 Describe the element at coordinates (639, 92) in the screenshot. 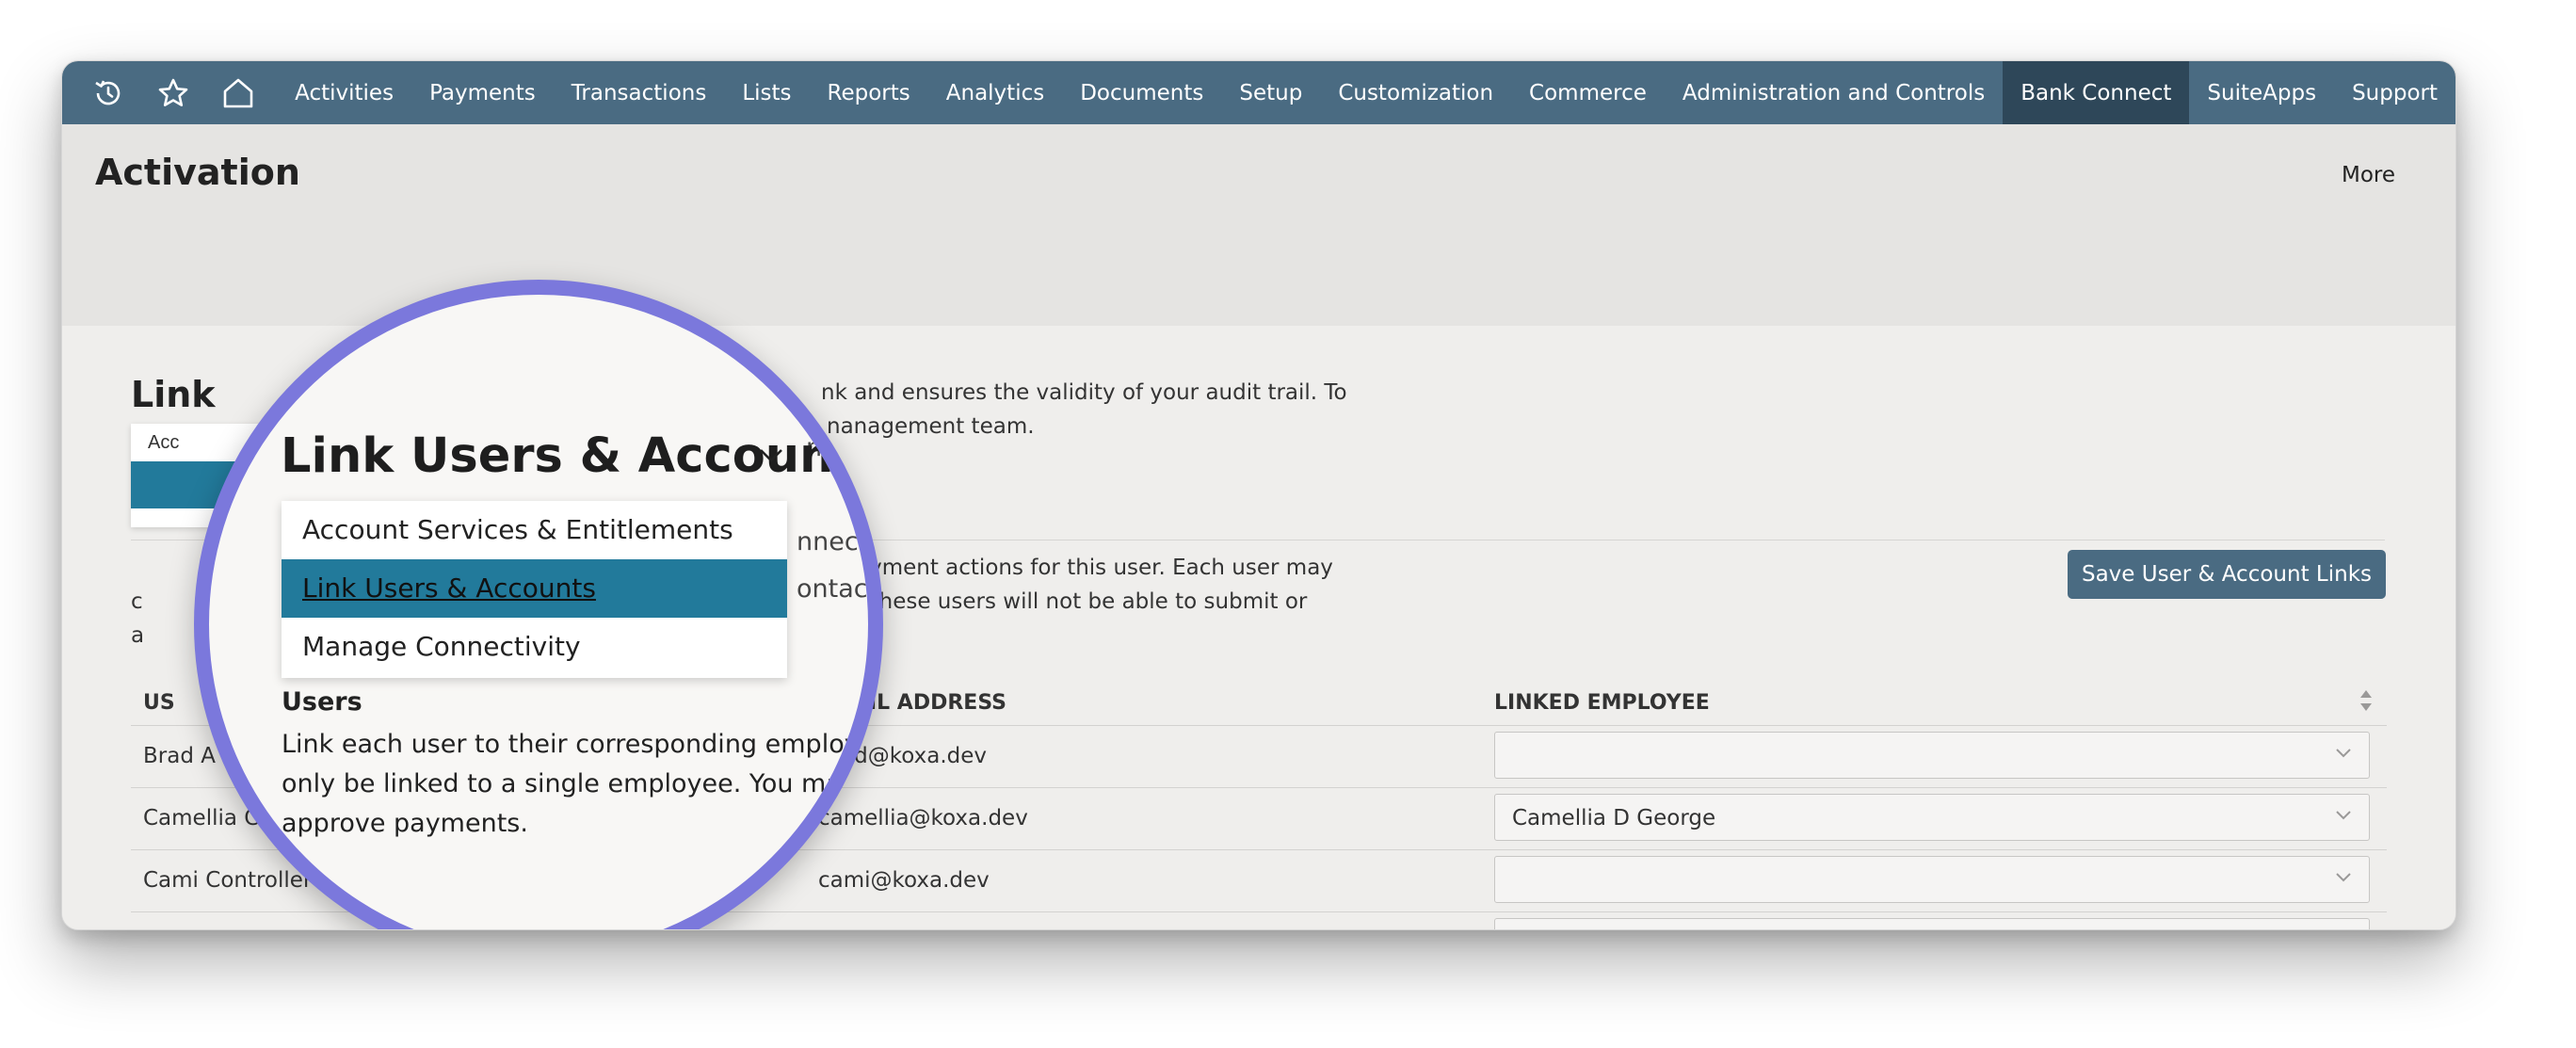

I see `nav-transactions: Transactions` at that location.